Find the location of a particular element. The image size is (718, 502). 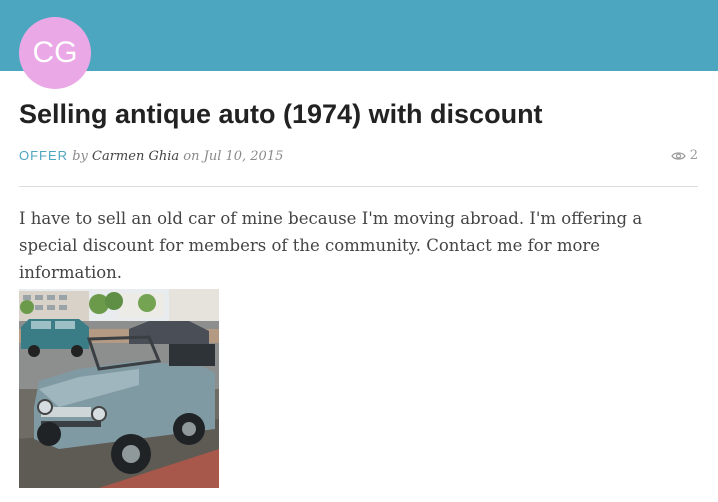

car-photo-illustration is located at coordinates (119, 388).